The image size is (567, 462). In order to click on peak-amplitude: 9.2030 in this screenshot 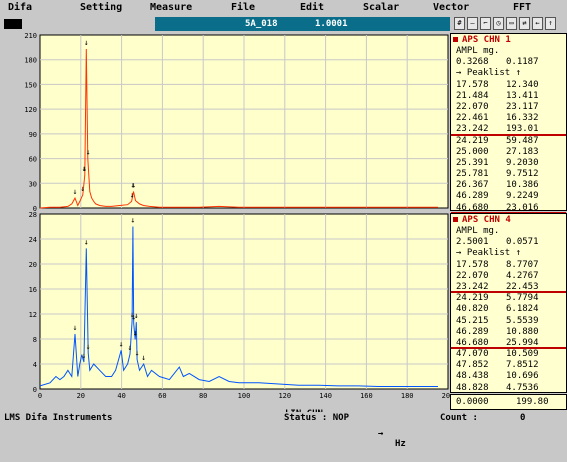, I will do `click(522, 162)`.